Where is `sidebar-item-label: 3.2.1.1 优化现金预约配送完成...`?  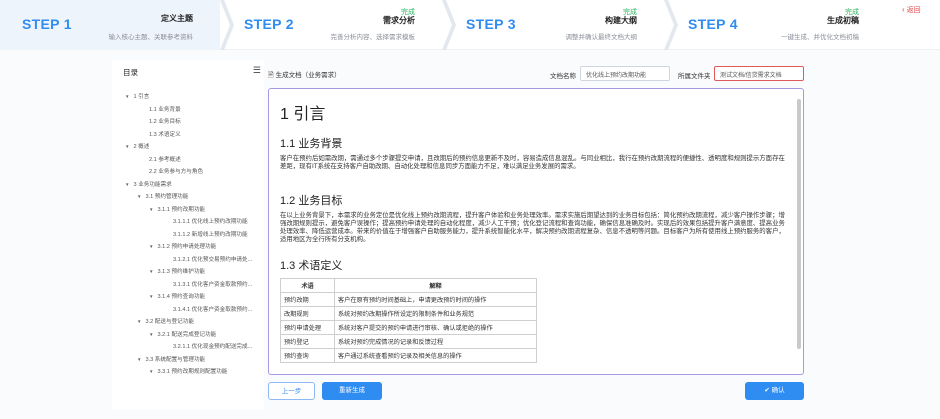 sidebar-item-label: 3.2.1.1 优化现金预约配送完成... is located at coordinates (213, 347).